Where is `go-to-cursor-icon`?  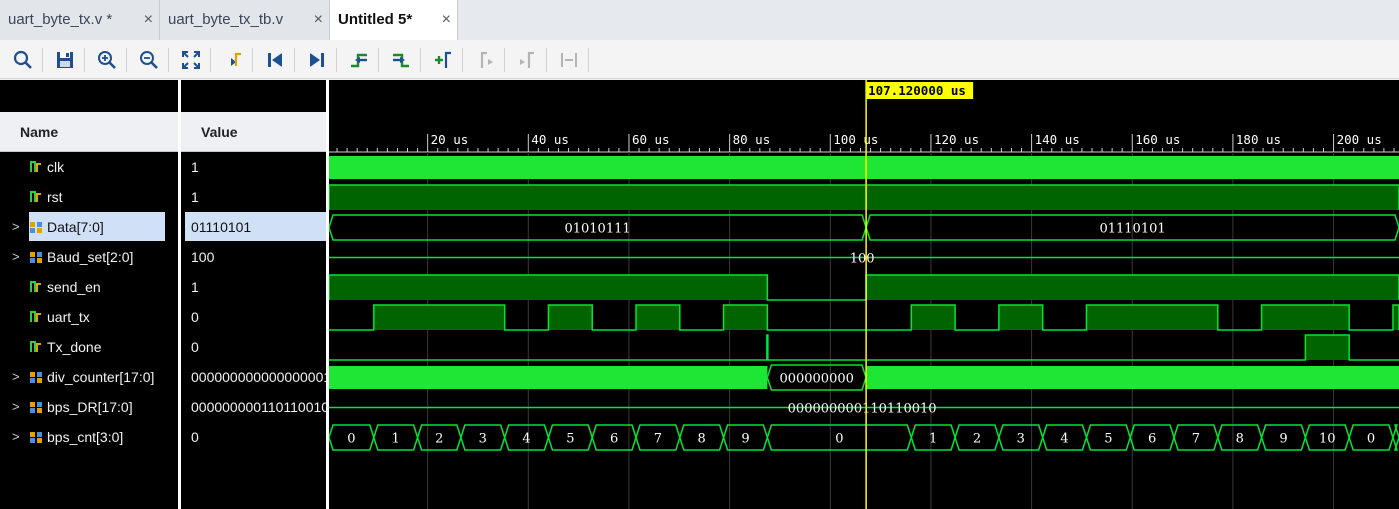
go-to-cursor-icon is located at coordinates (233, 60).